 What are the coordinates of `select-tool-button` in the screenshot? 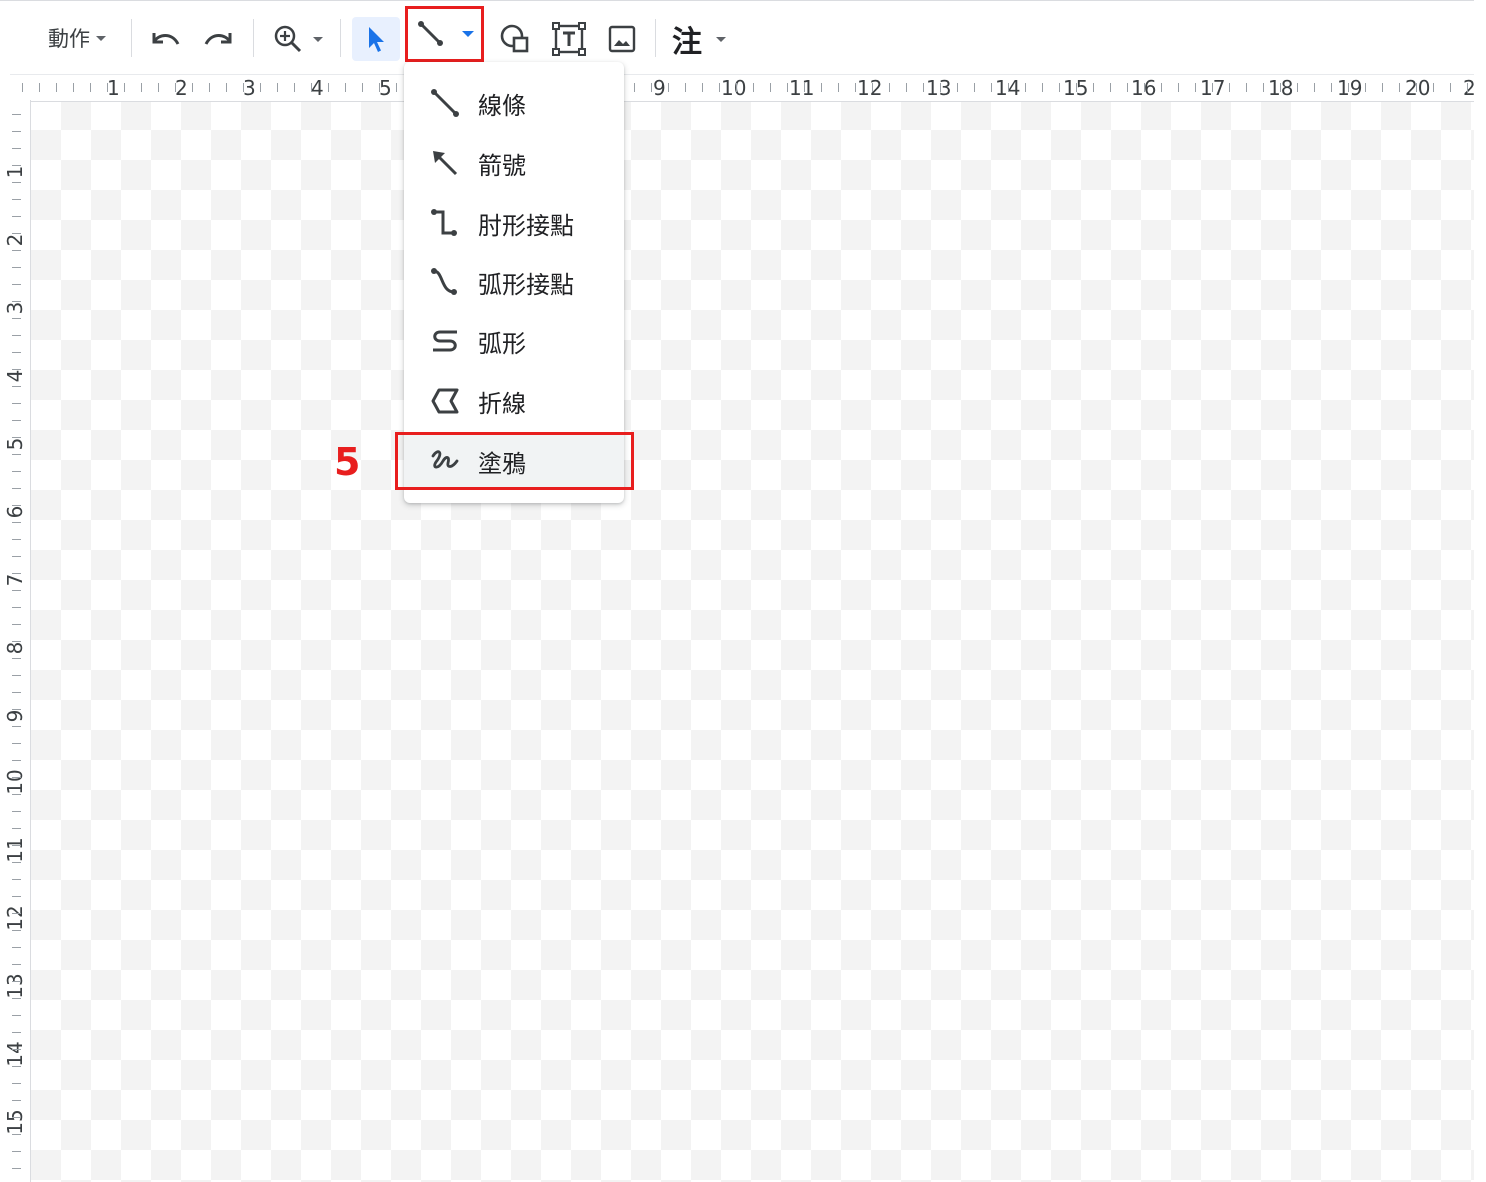 It's located at (376, 39).